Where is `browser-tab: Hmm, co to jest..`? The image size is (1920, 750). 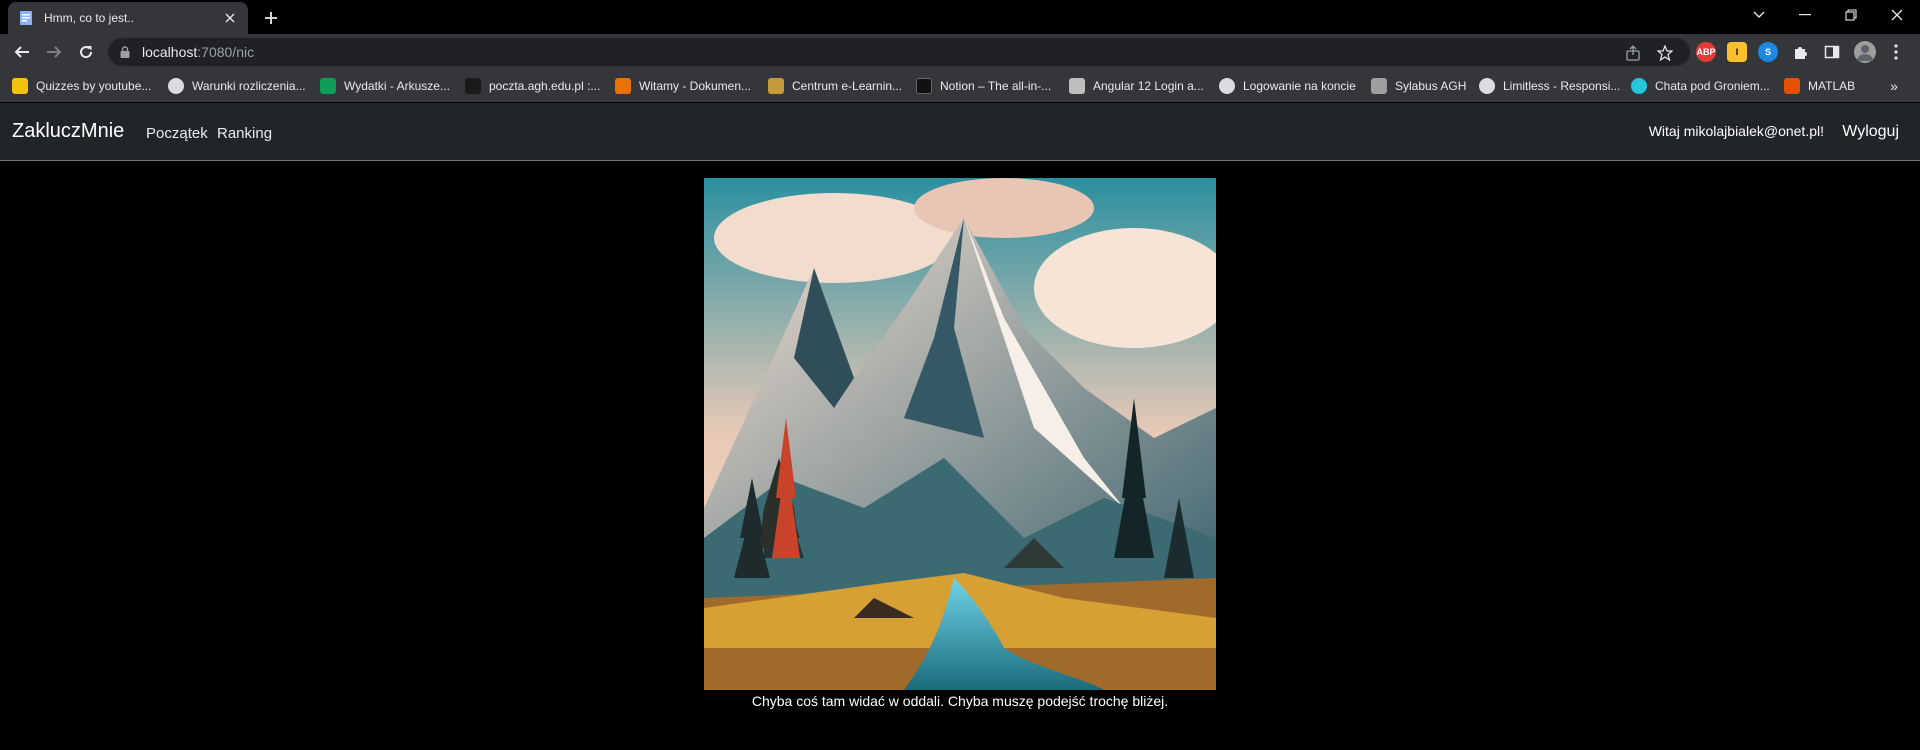 browser-tab: Hmm, co to jest.. is located at coordinates (128, 18).